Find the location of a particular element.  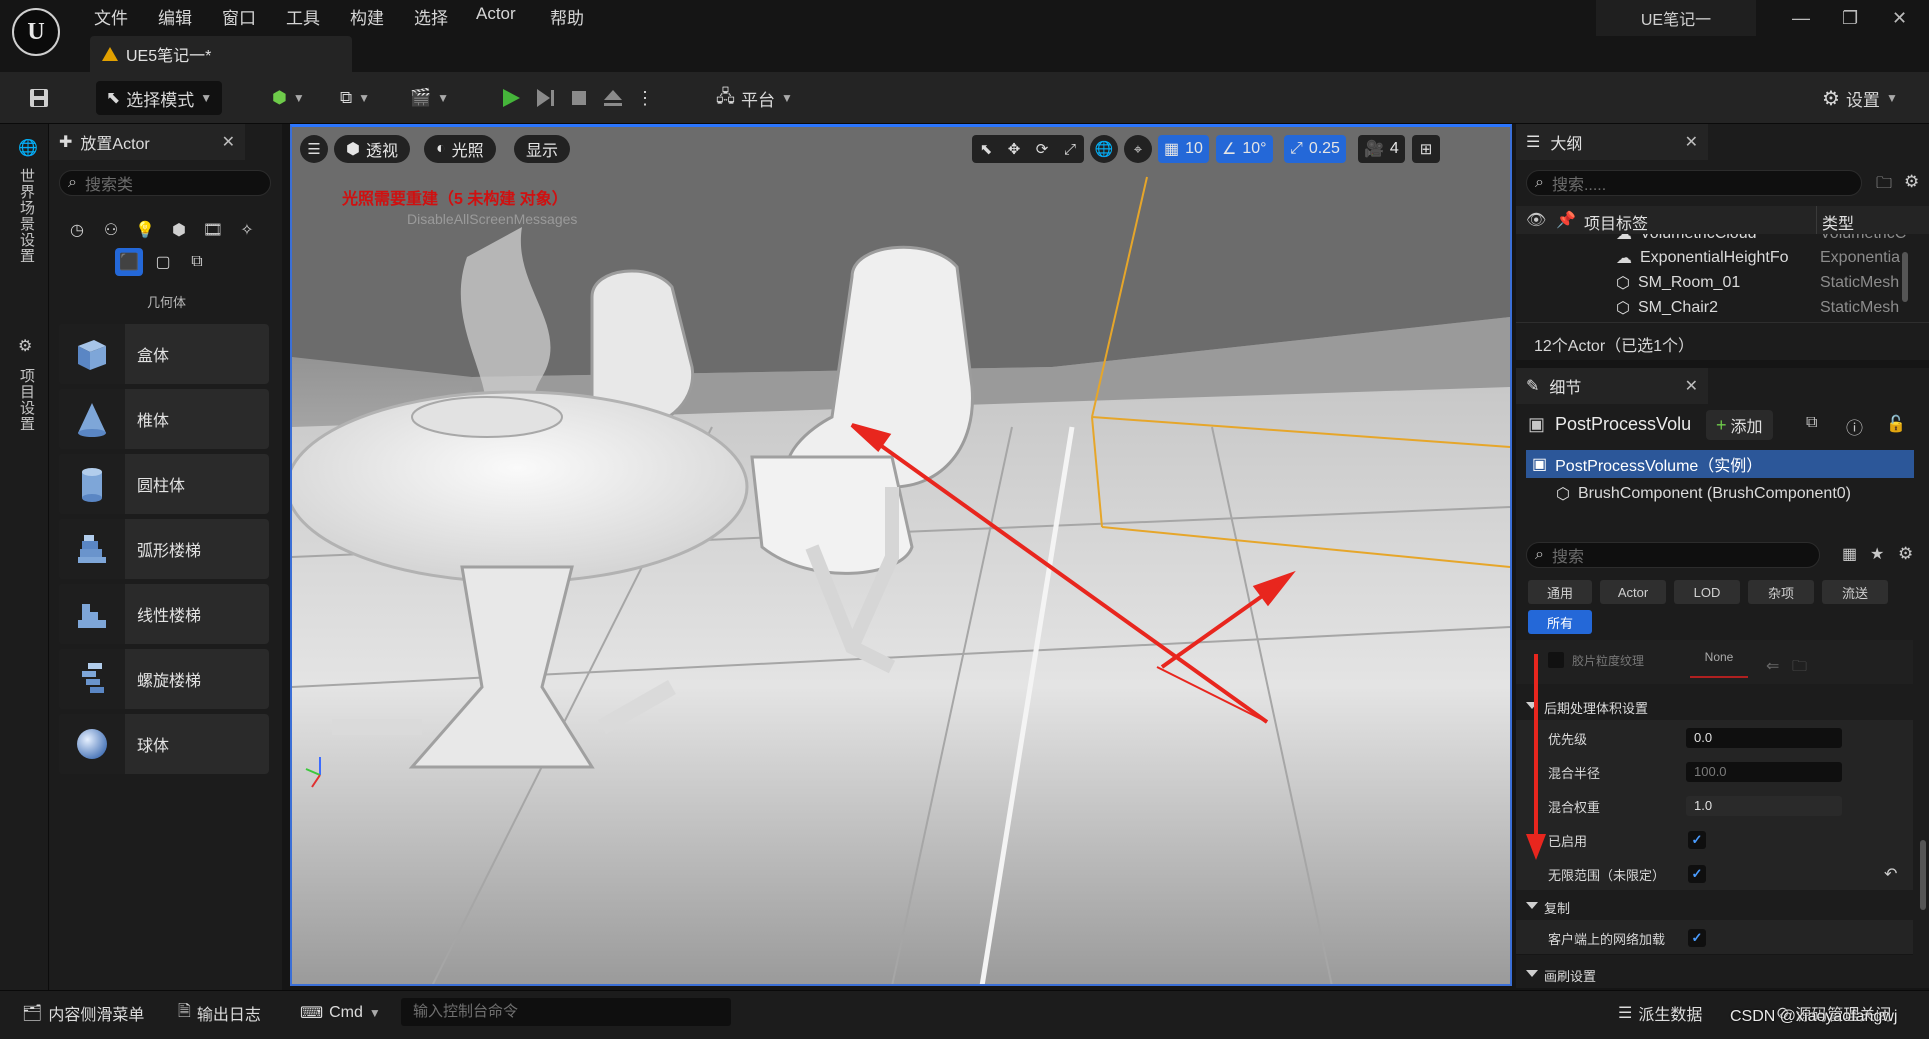

shape-item-sphere: 球体 is located at coordinates (164, 744).